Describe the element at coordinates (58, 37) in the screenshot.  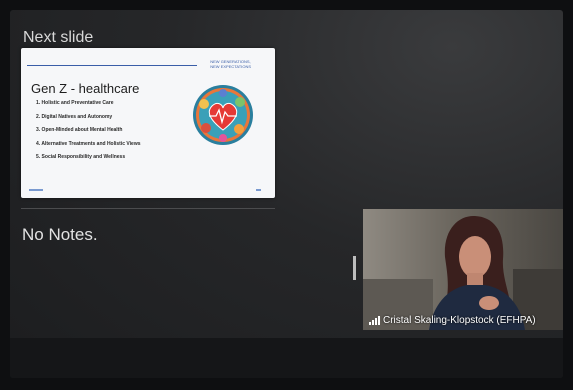
I see `next-slide-label: Next slide` at that location.